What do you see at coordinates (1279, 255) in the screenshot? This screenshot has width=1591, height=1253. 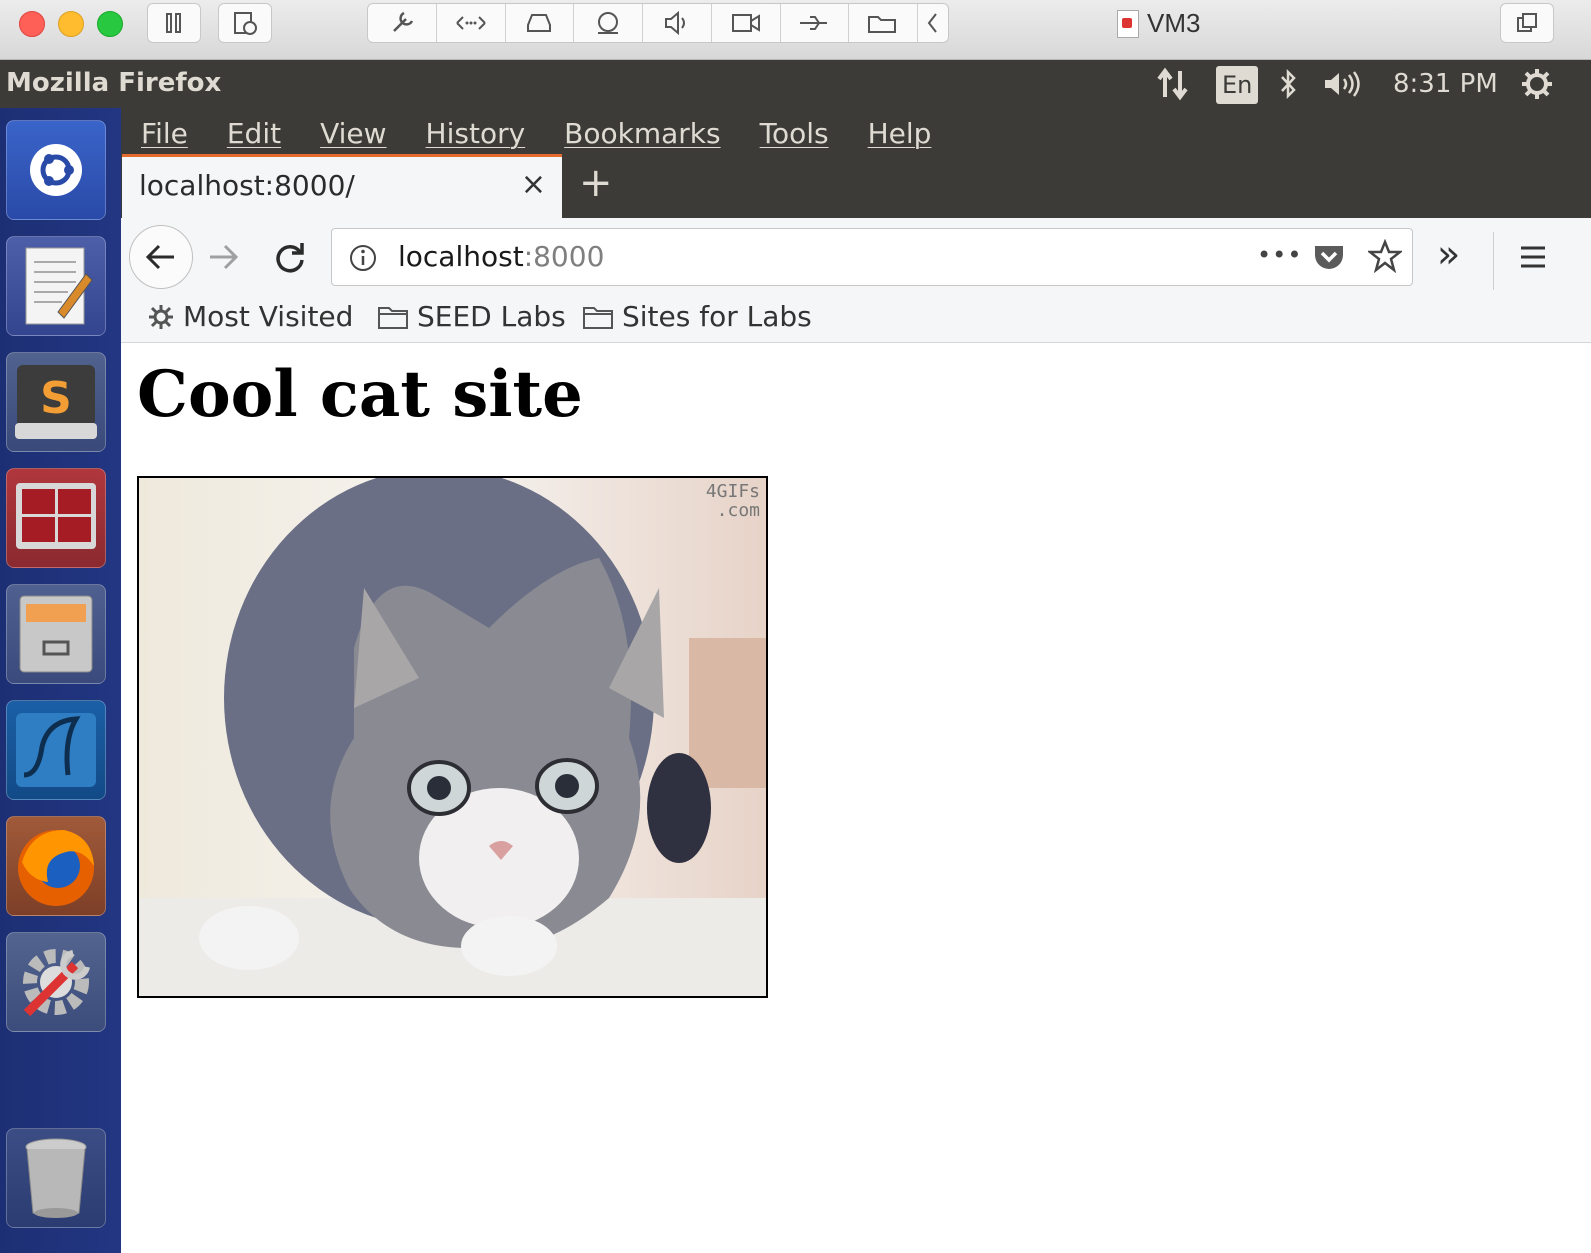 I see `page-actions-menu: •••` at bounding box center [1279, 255].